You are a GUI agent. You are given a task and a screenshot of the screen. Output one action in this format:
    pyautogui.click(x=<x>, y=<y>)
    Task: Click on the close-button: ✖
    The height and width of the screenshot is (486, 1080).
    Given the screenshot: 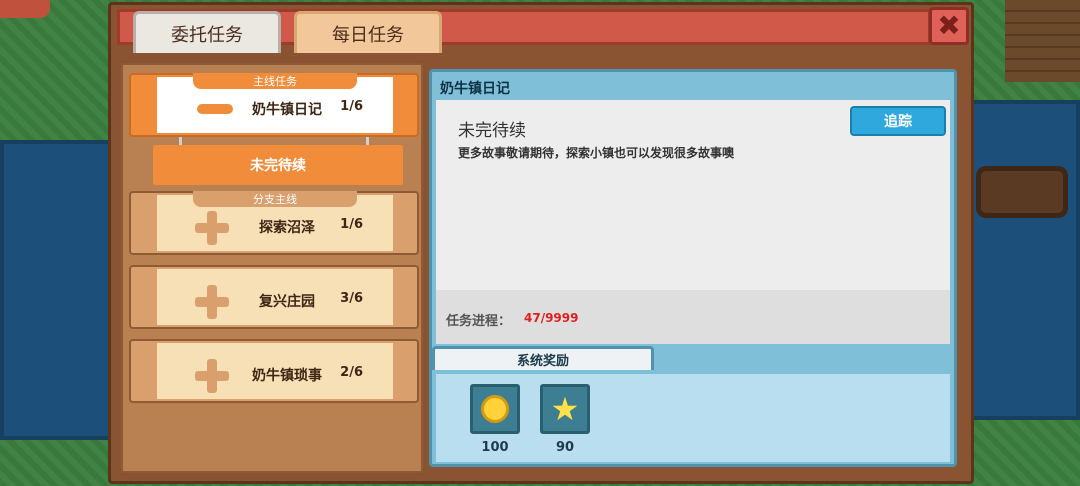 What is the action you would take?
    pyautogui.click(x=949, y=26)
    